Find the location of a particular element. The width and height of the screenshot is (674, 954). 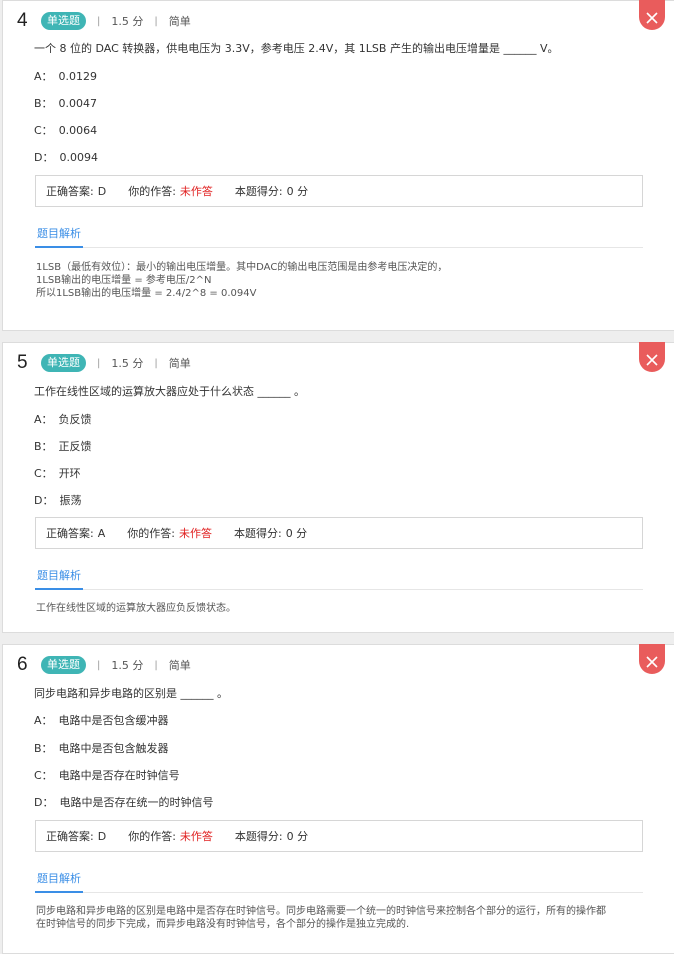

option-d: D： 振荡 is located at coordinates (57, 500).